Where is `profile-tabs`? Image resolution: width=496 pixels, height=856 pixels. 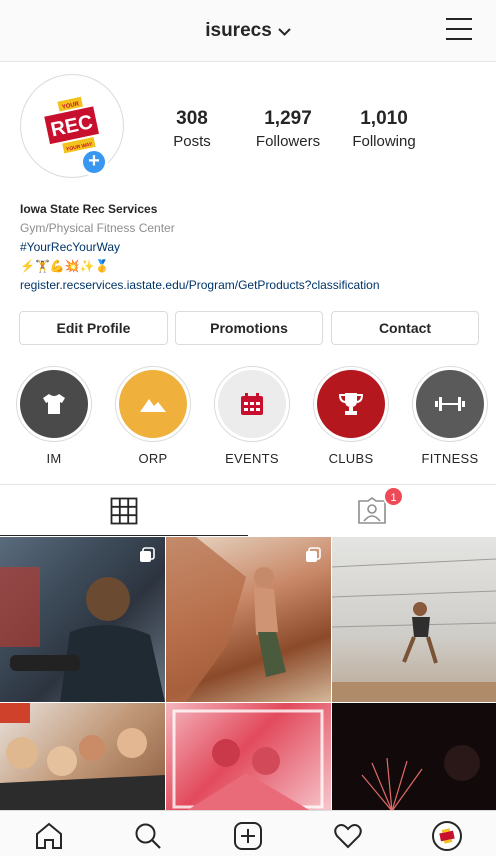
profile-tabs is located at coordinates (248, 510).